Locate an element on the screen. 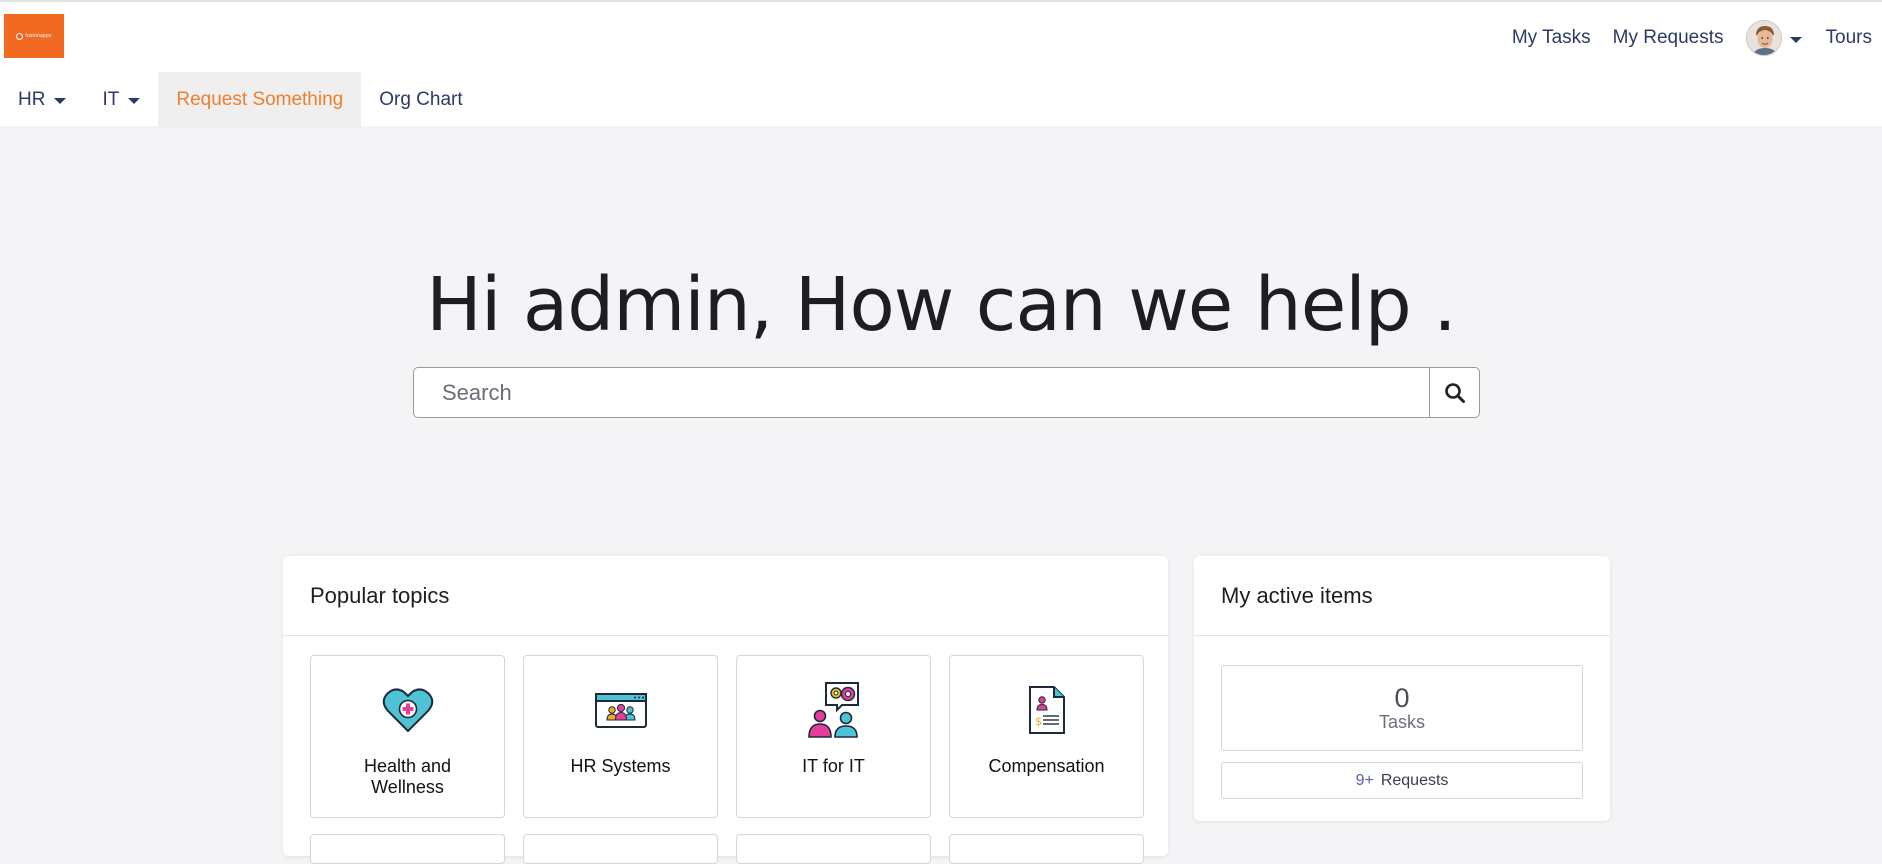 The width and height of the screenshot is (1882, 864). nav-request-something: Request Something is located at coordinates (260, 100).